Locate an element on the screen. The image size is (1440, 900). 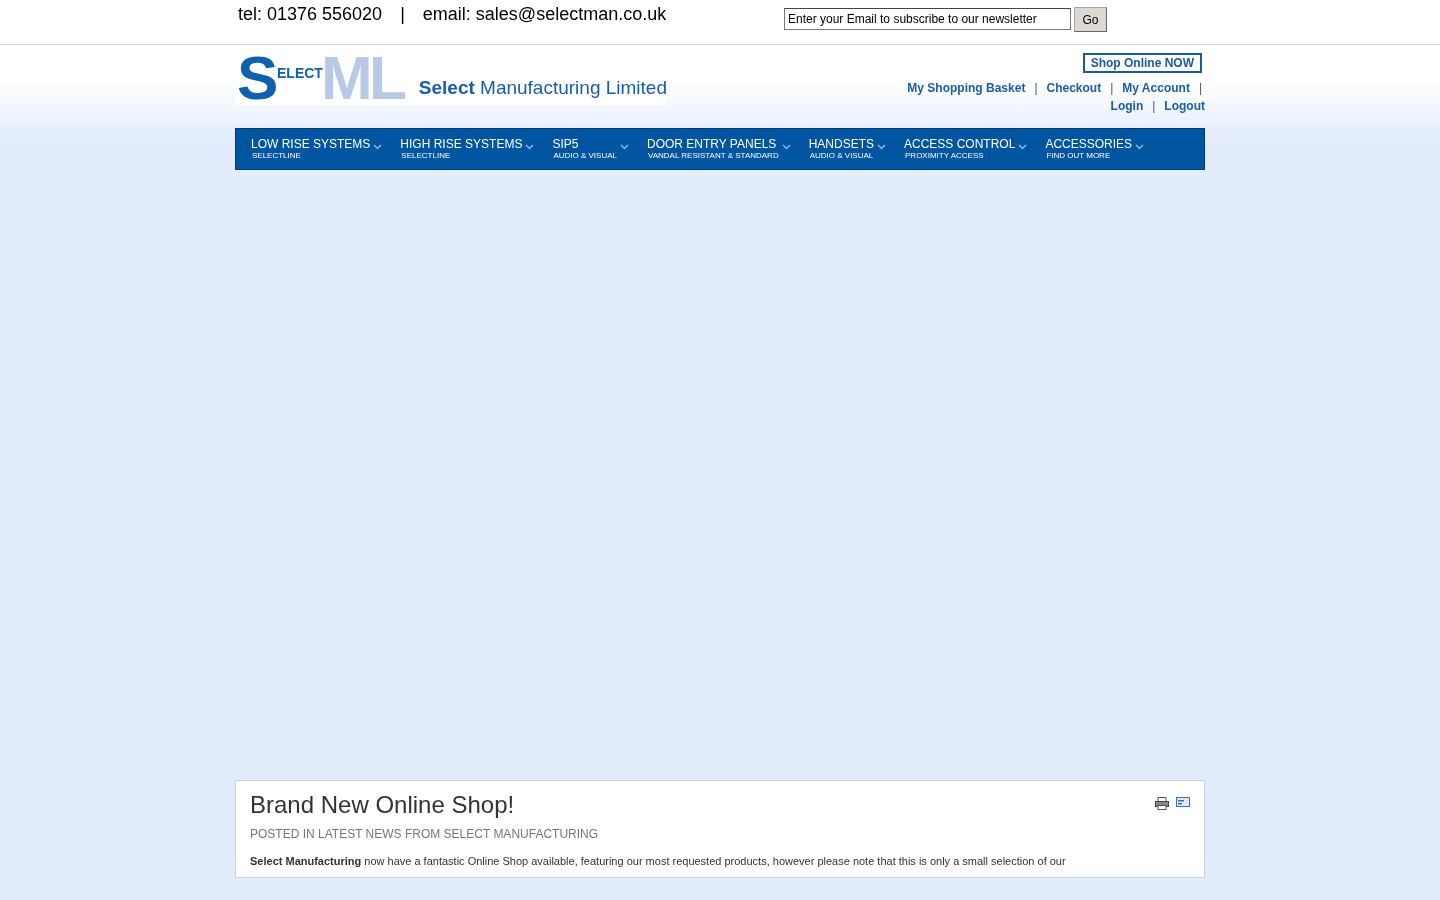
menu-item: HANDSETS AUDIO & VISUAL is located at coordinates (847, 153).